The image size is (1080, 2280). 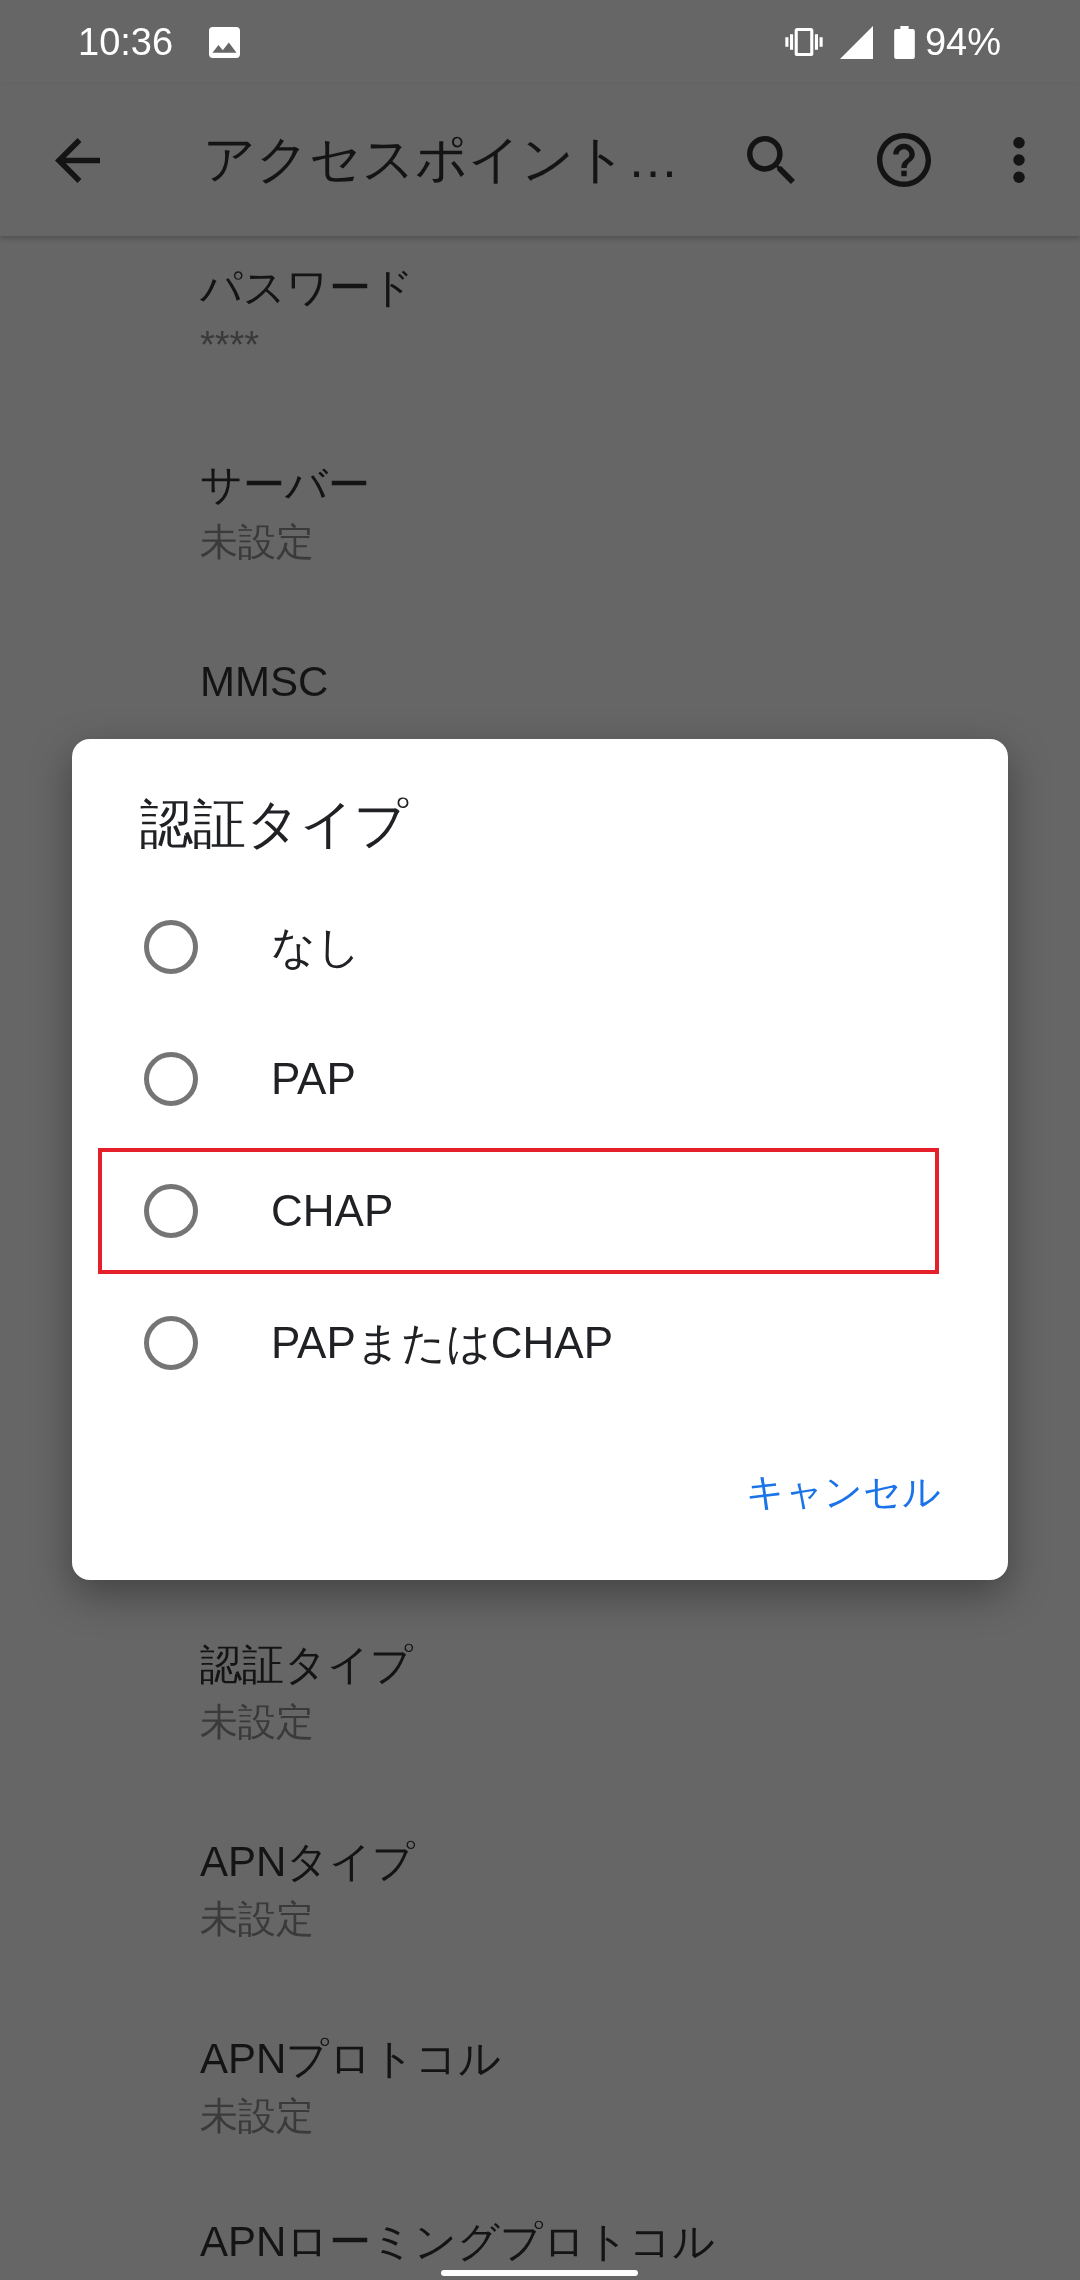 I want to click on setting-title: 認証タイプ, so click(x=640, y=1665).